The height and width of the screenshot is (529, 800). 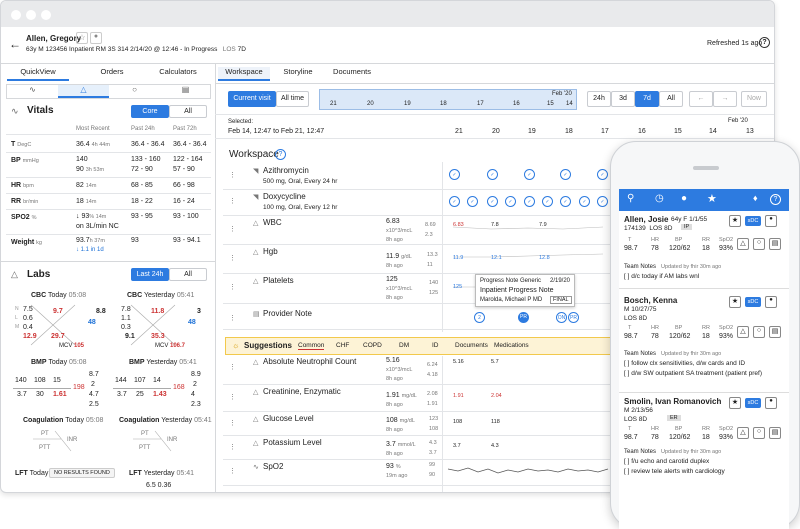 What do you see at coordinates (496, 258) in the screenshot?
I see `lab-point: 12.1` at bounding box center [496, 258].